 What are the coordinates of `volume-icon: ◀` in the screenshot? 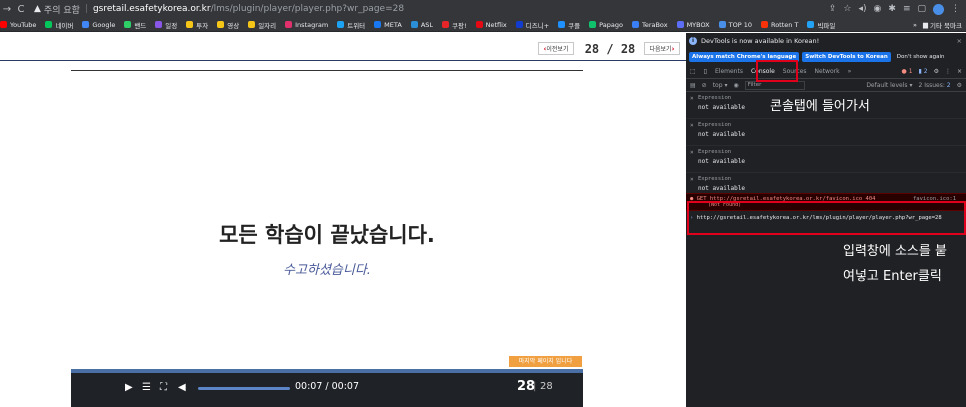 It's located at (182, 387).